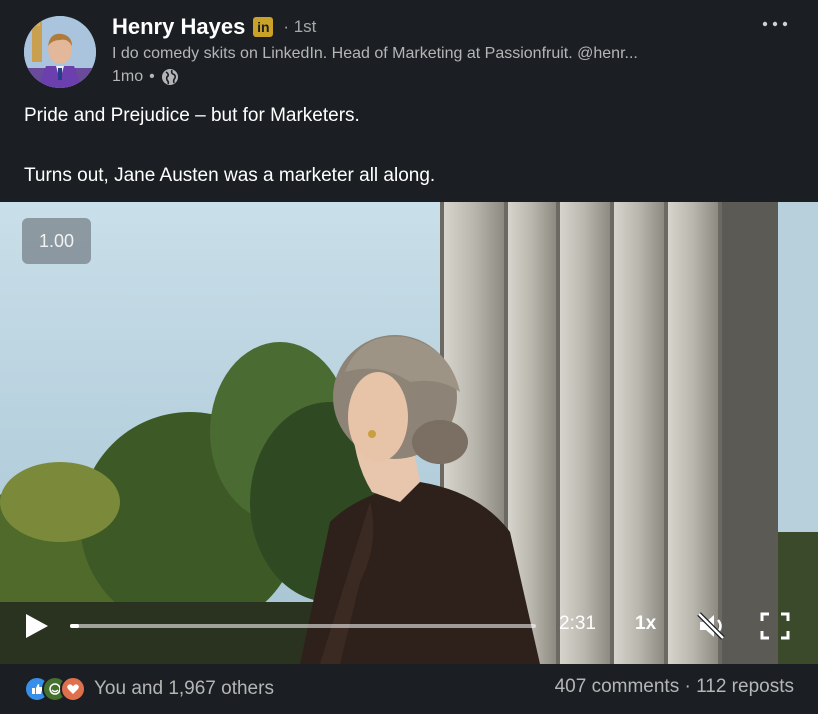  I want to click on author-avatar, so click(60, 52).